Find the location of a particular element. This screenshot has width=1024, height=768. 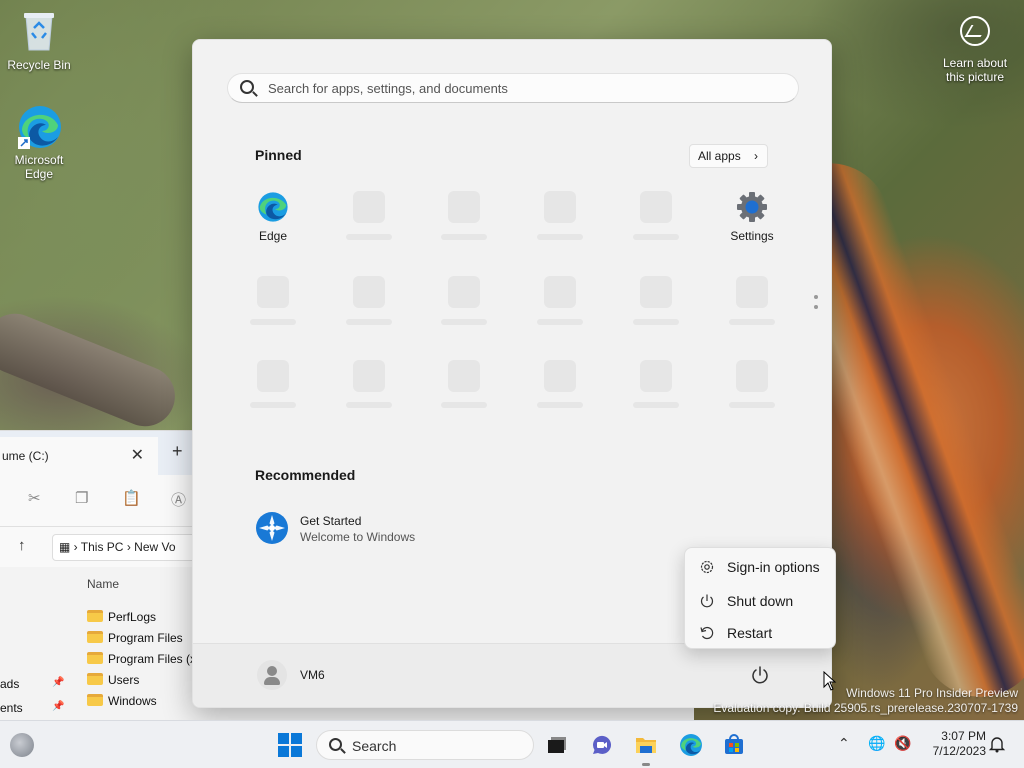

start-search-input is located at coordinates (528, 88).